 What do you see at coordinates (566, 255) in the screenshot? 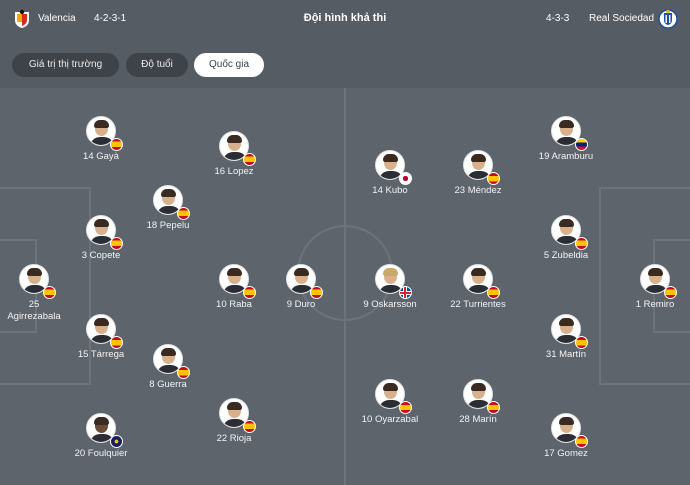
I see `player-name: 5 Zubeldia` at bounding box center [566, 255].